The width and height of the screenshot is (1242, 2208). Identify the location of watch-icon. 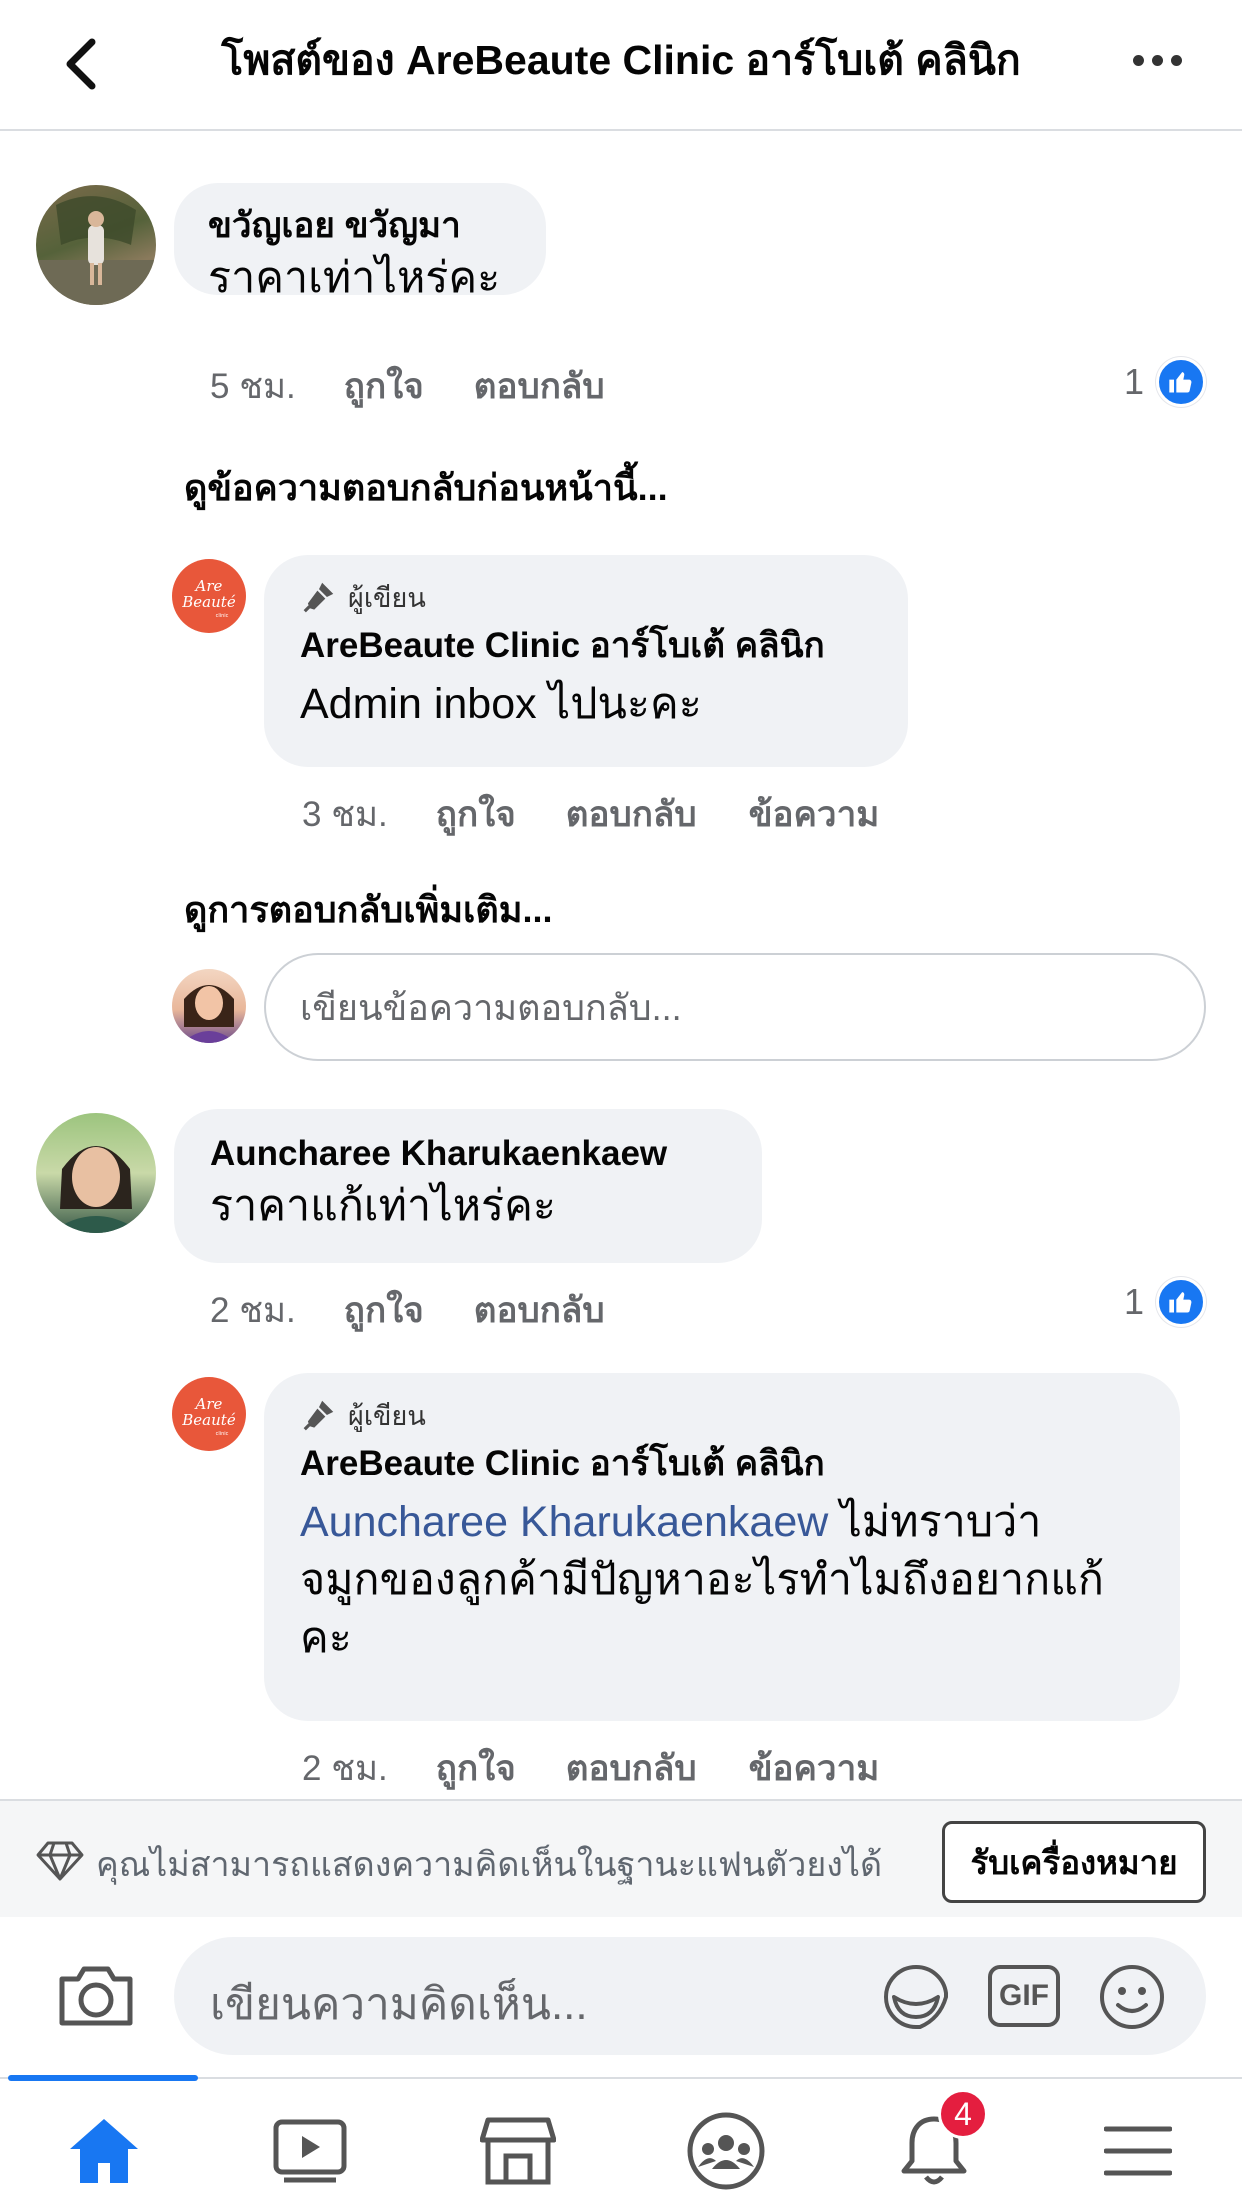
(310, 2151).